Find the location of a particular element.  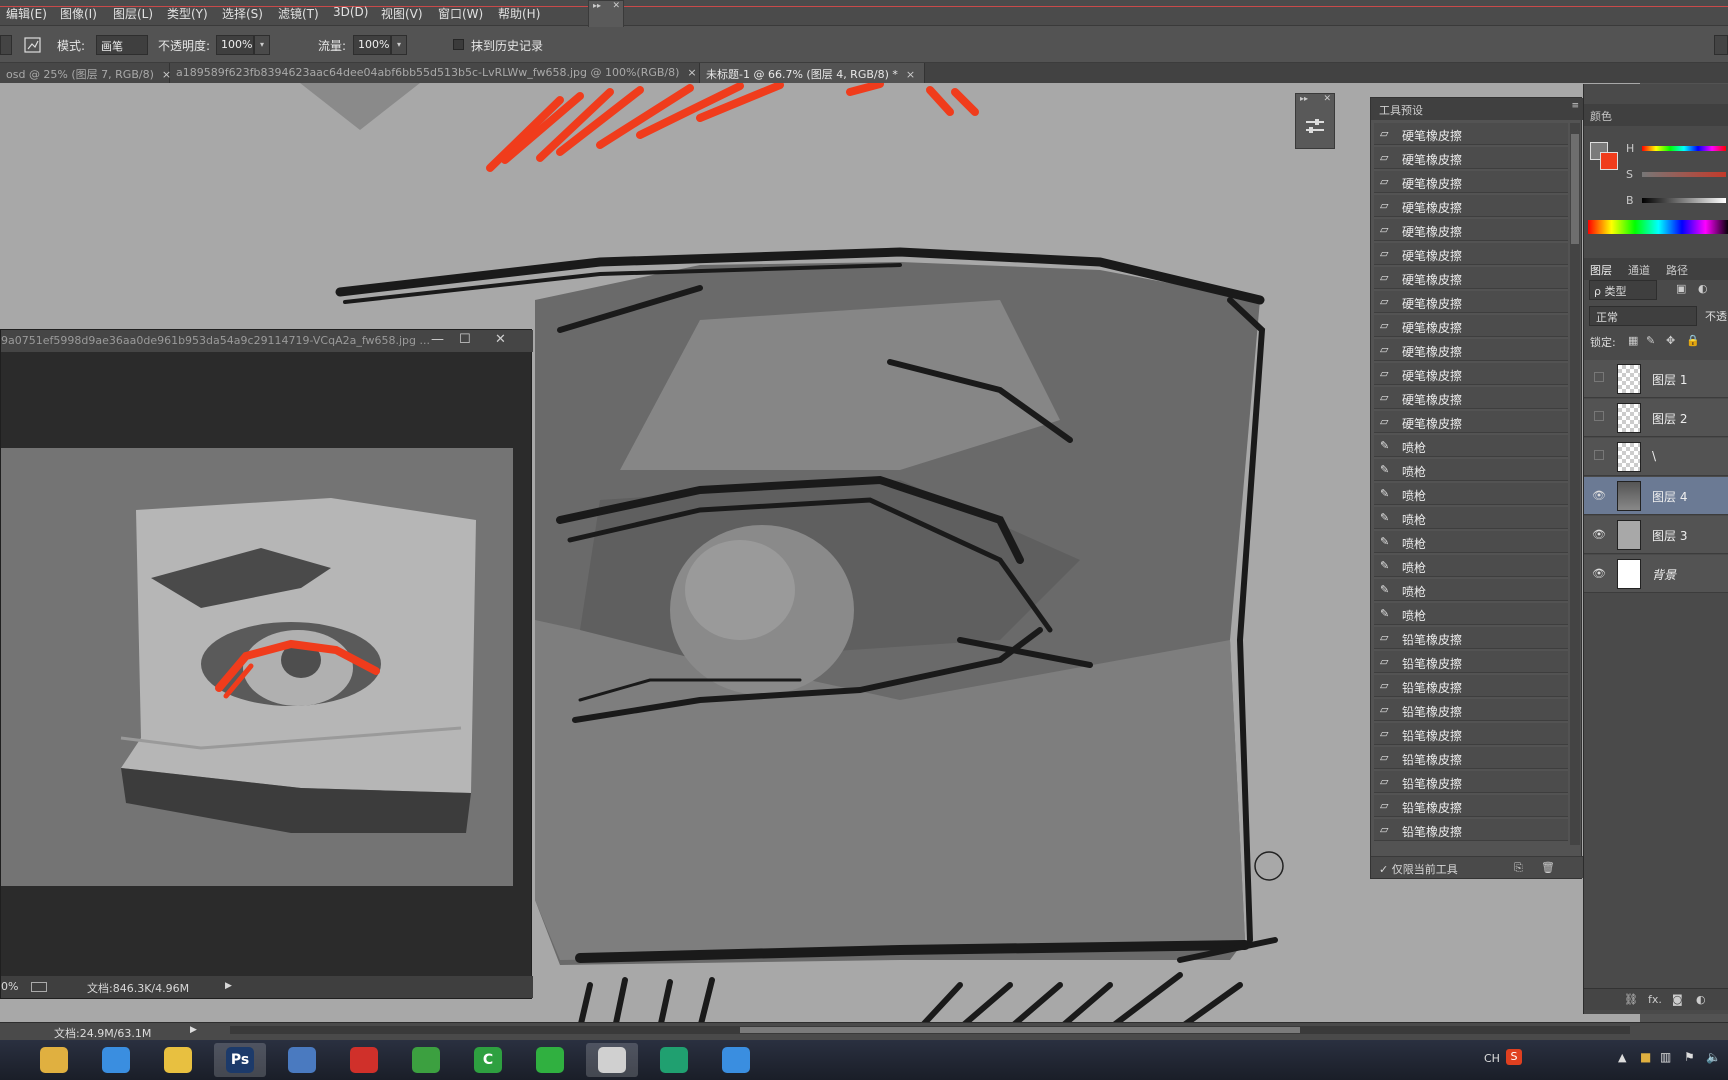

menu-select: 选择(S) is located at coordinates (242, 13).